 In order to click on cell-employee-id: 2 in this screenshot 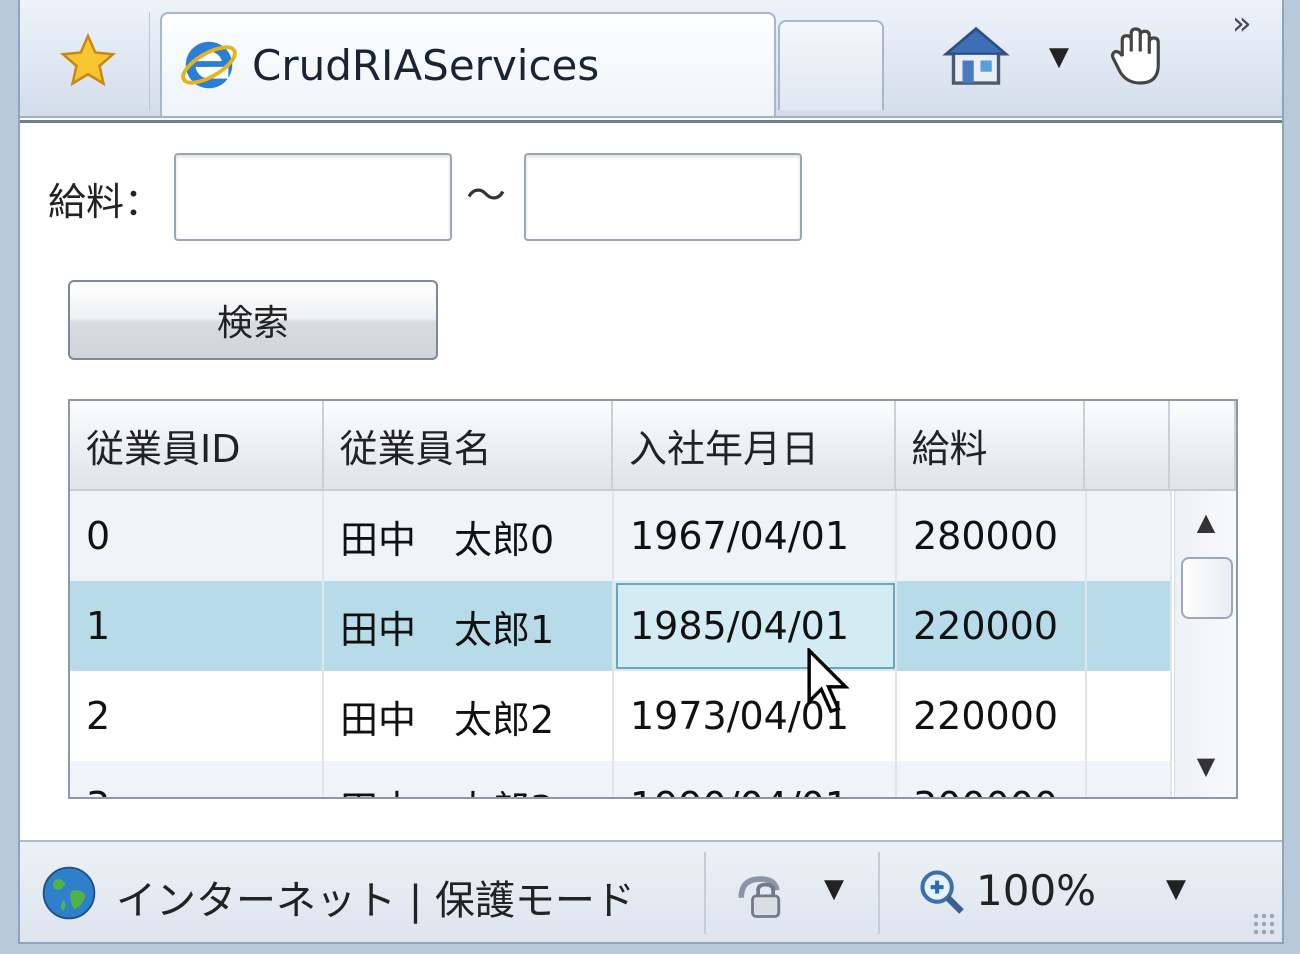, I will do `click(197, 716)`.